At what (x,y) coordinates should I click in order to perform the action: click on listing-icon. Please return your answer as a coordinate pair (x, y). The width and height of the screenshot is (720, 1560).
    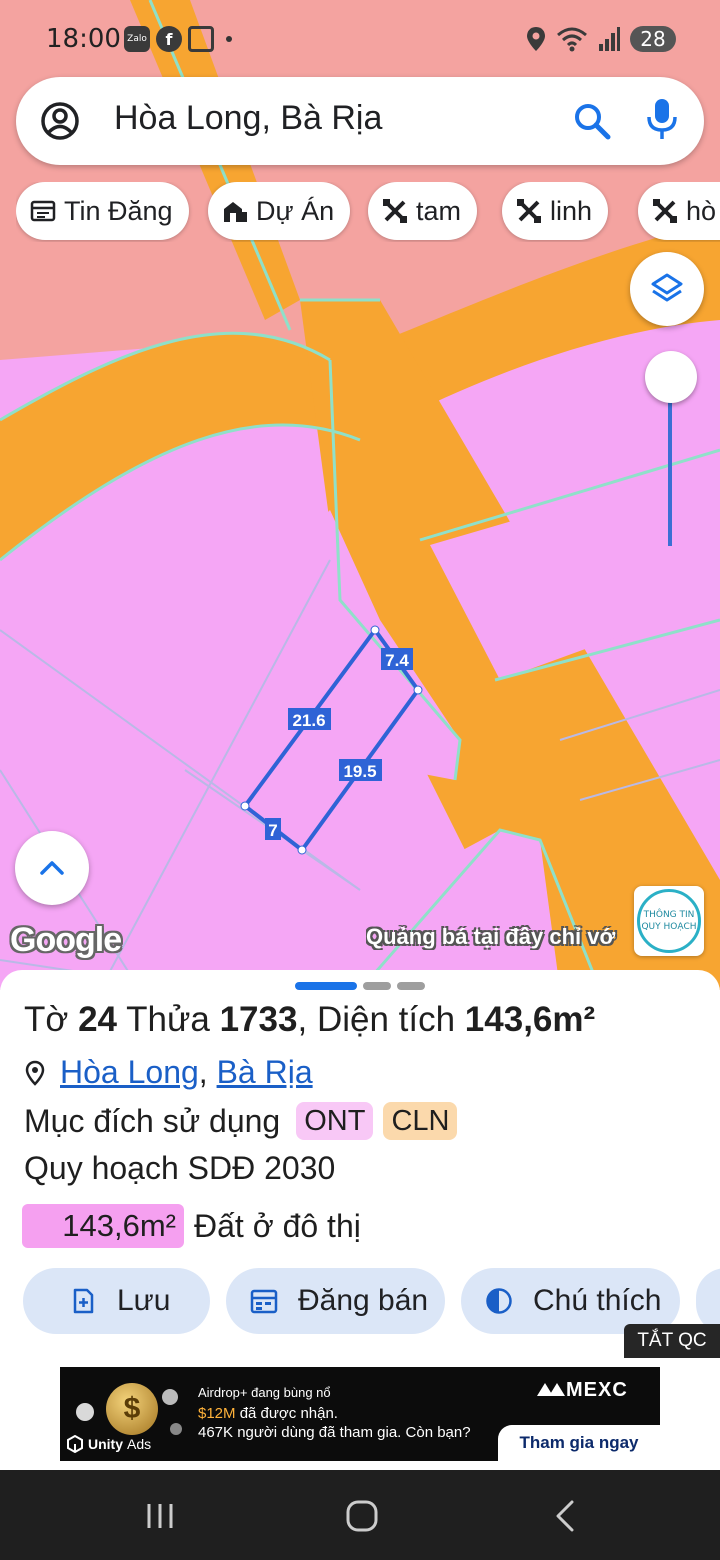
    Looking at the image, I should click on (43, 211).